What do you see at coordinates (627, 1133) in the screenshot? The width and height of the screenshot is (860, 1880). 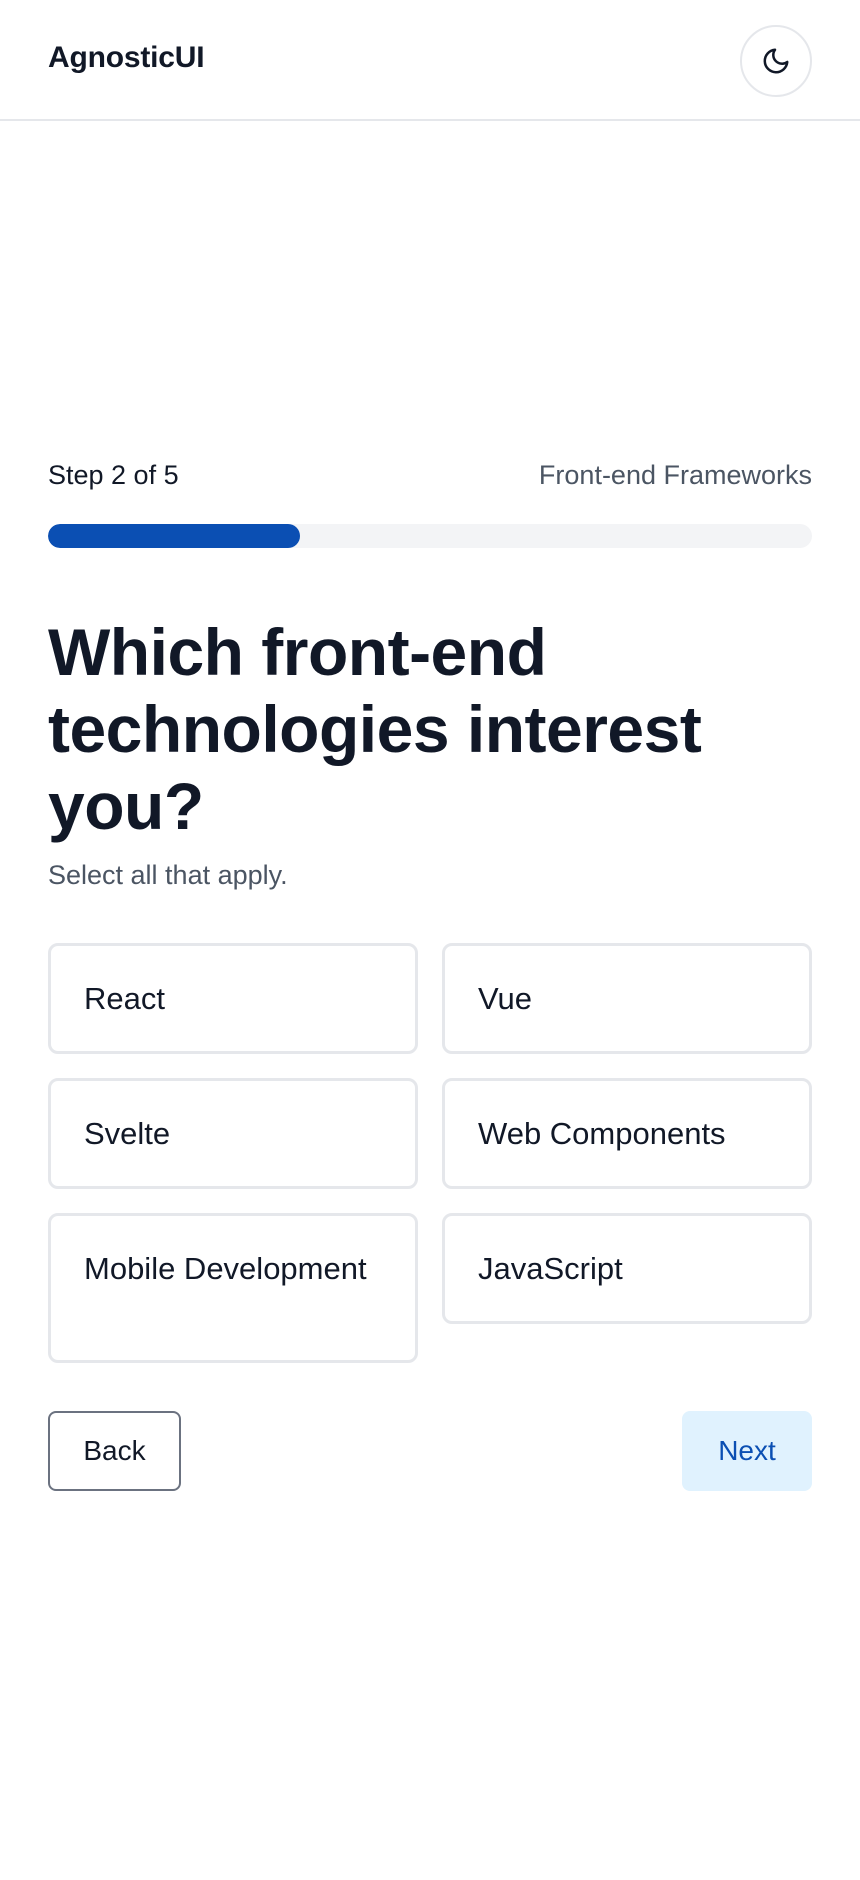 I see `option-web-components: Web Components` at bounding box center [627, 1133].